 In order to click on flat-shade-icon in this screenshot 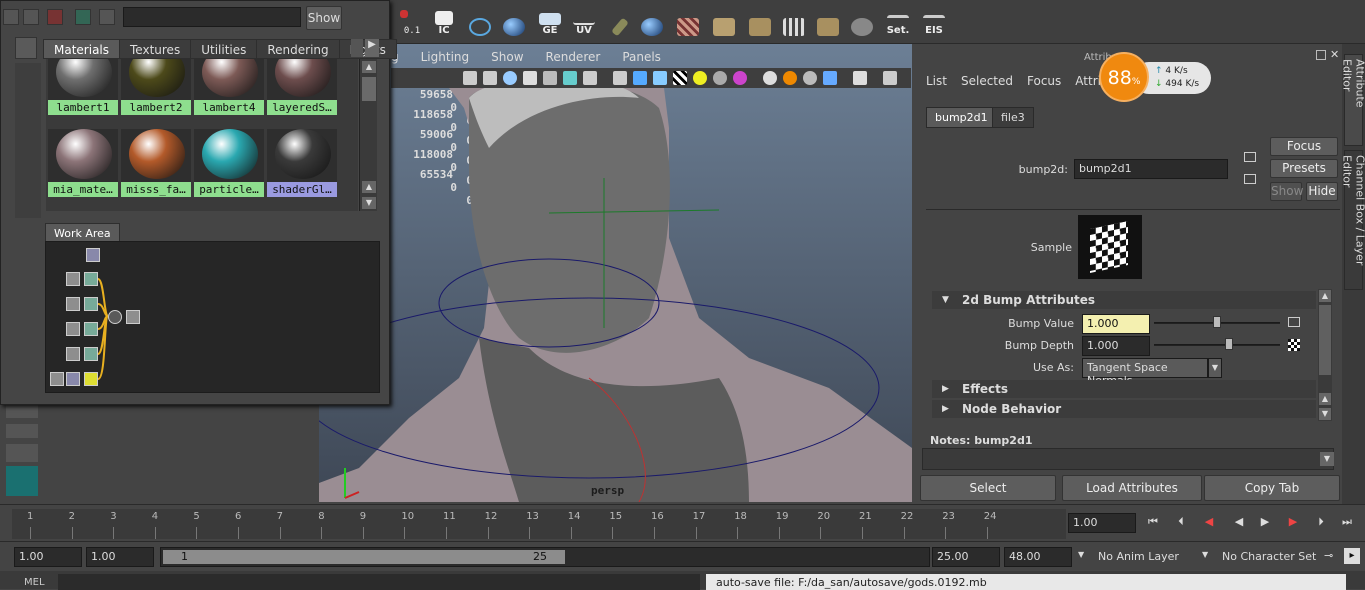, I will do `click(530, 78)`.